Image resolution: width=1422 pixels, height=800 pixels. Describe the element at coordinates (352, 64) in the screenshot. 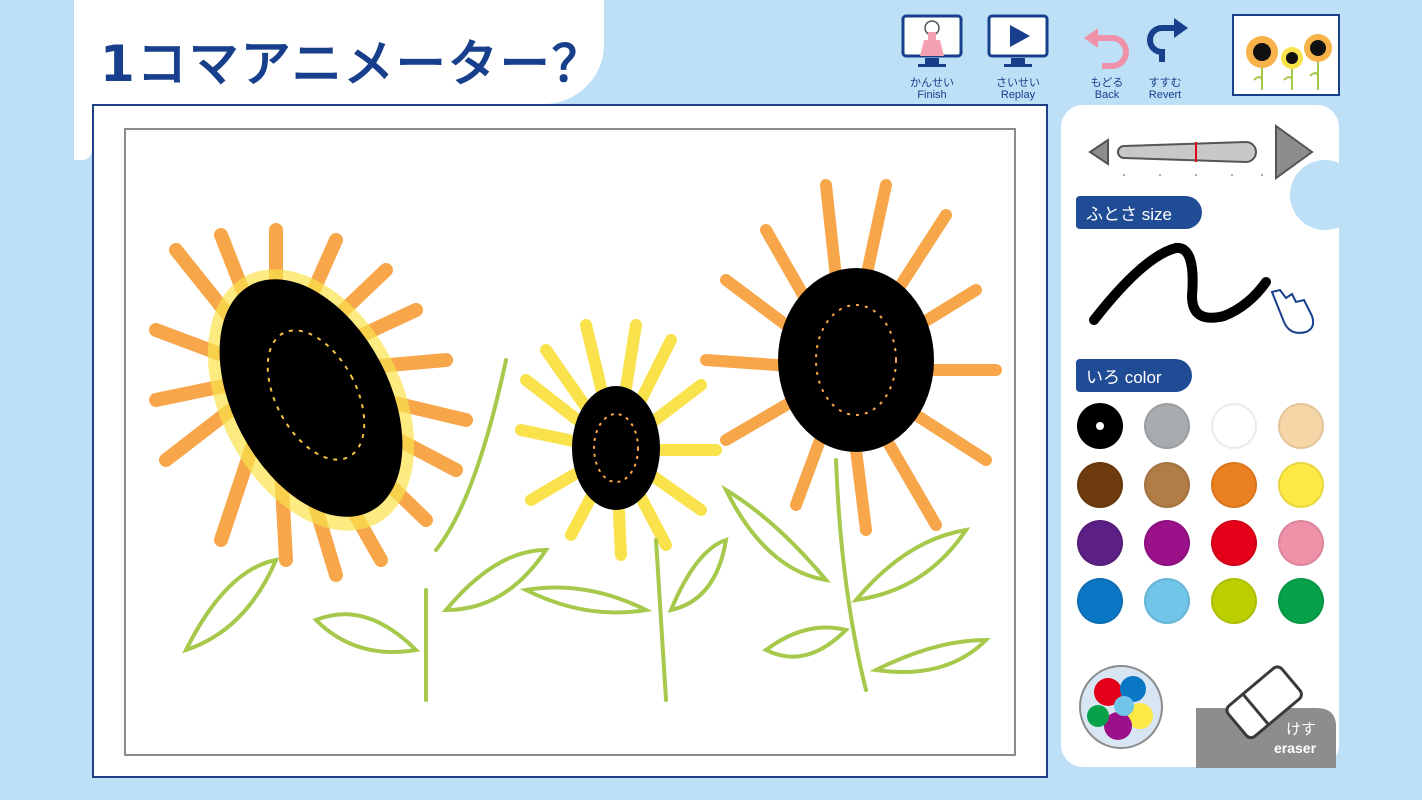

I see `app-title: 1コマアニメーター？` at that location.